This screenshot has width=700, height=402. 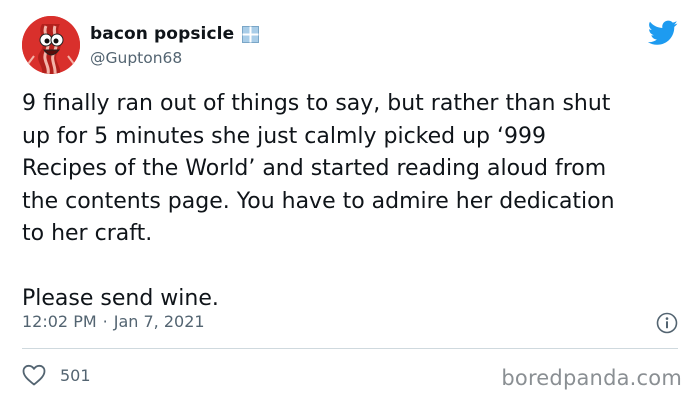 I want to click on like-count: 501, so click(x=75, y=375).